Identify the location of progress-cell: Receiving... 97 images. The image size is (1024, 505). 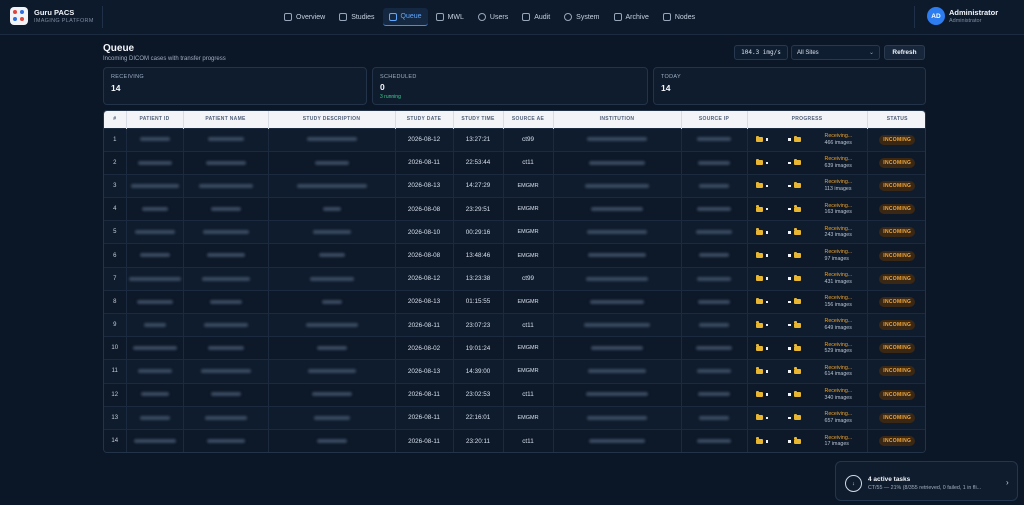
(807, 255).